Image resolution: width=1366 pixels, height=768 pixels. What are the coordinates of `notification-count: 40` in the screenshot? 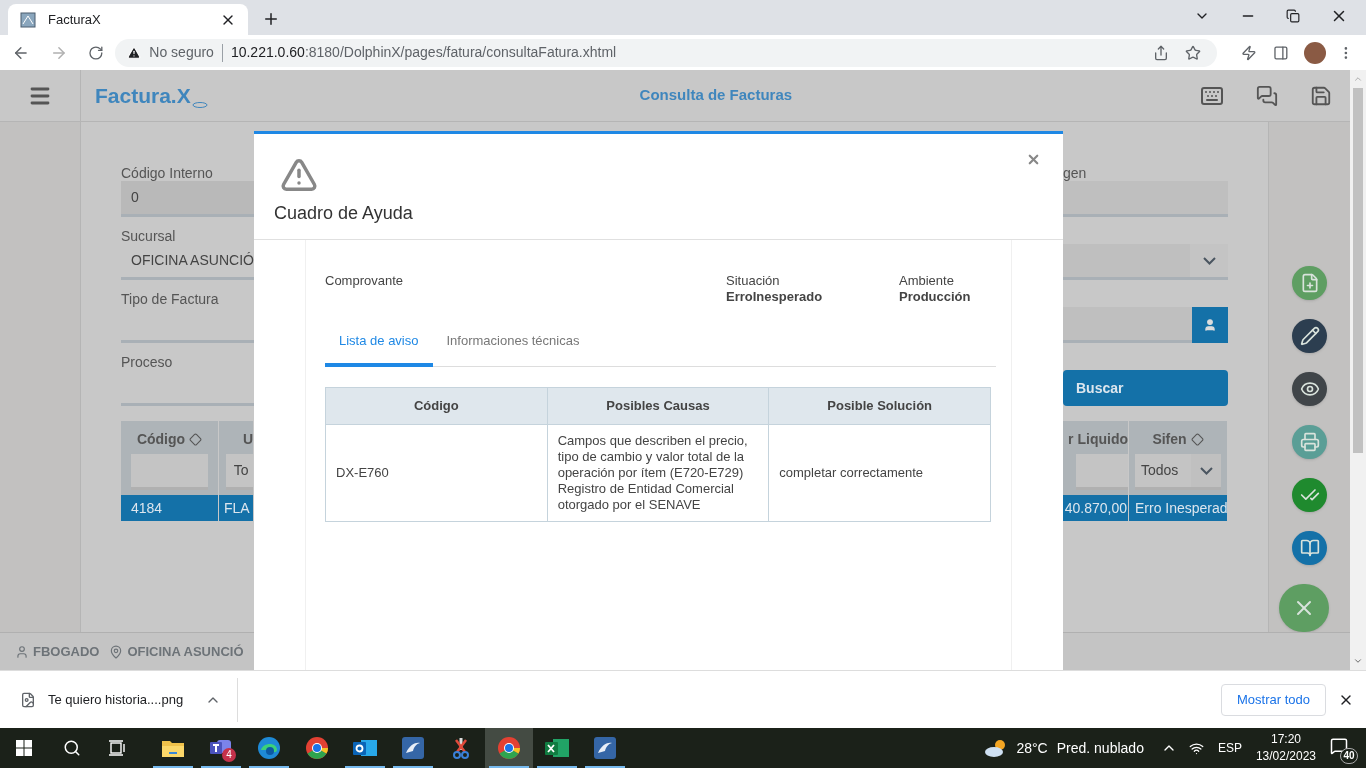 It's located at (1349, 756).